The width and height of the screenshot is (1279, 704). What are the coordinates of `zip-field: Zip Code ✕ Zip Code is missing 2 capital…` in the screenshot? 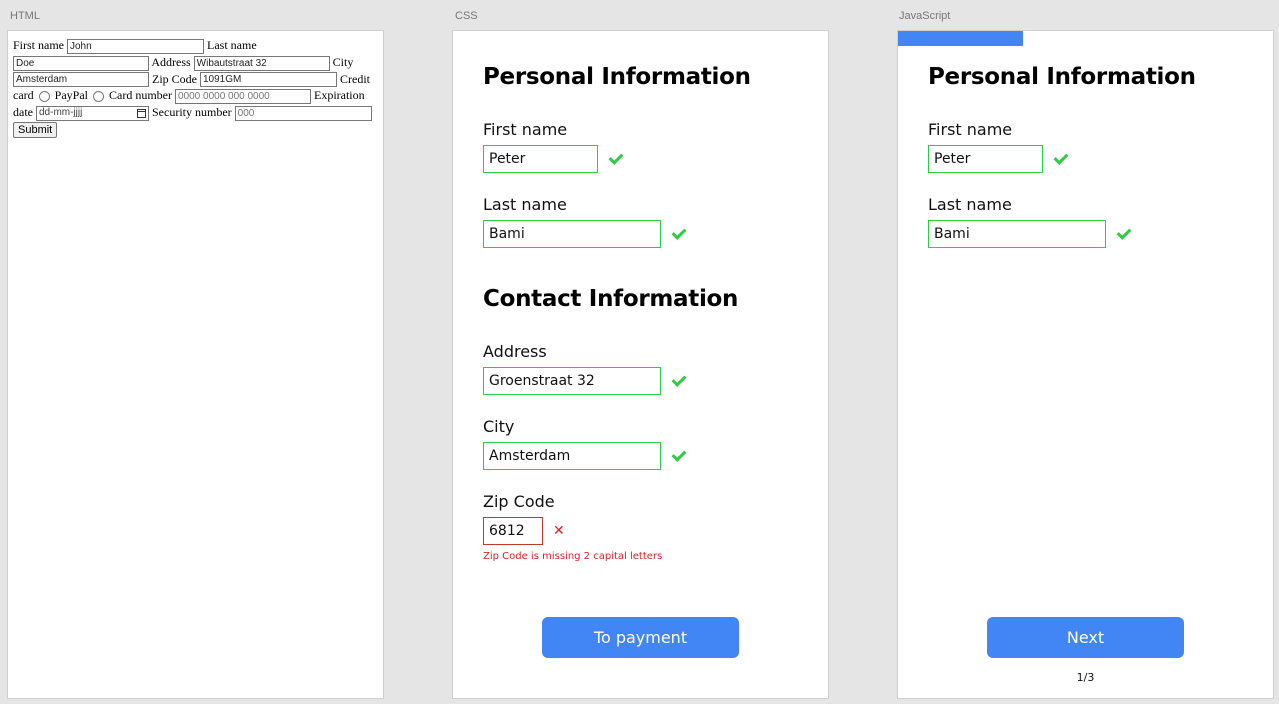 It's located at (645, 527).